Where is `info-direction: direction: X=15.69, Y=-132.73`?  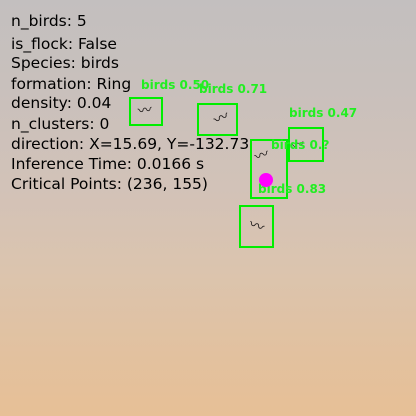 info-direction: direction: X=15.69, Y=-132.73 is located at coordinates (130, 144).